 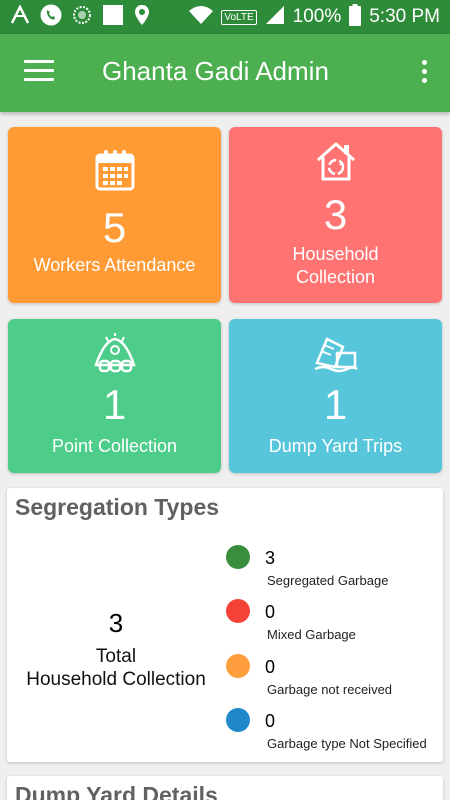 I want to click on volte-icon: VoLTE, so click(x=239, y=17).